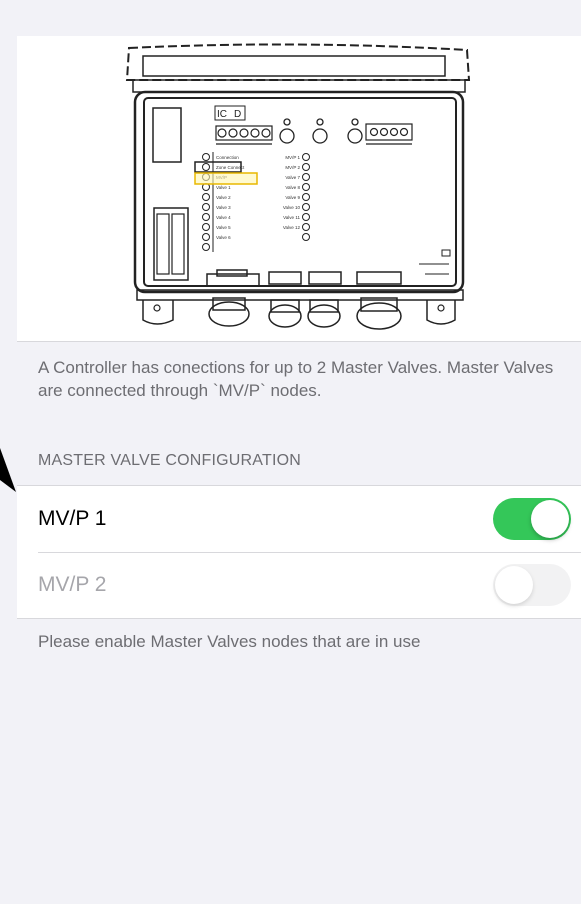  What do you see at coordinates (223, 237) in the screenshot?
I see `diagram-label-valve6: Valve 6` at bounding box center [223, 237].